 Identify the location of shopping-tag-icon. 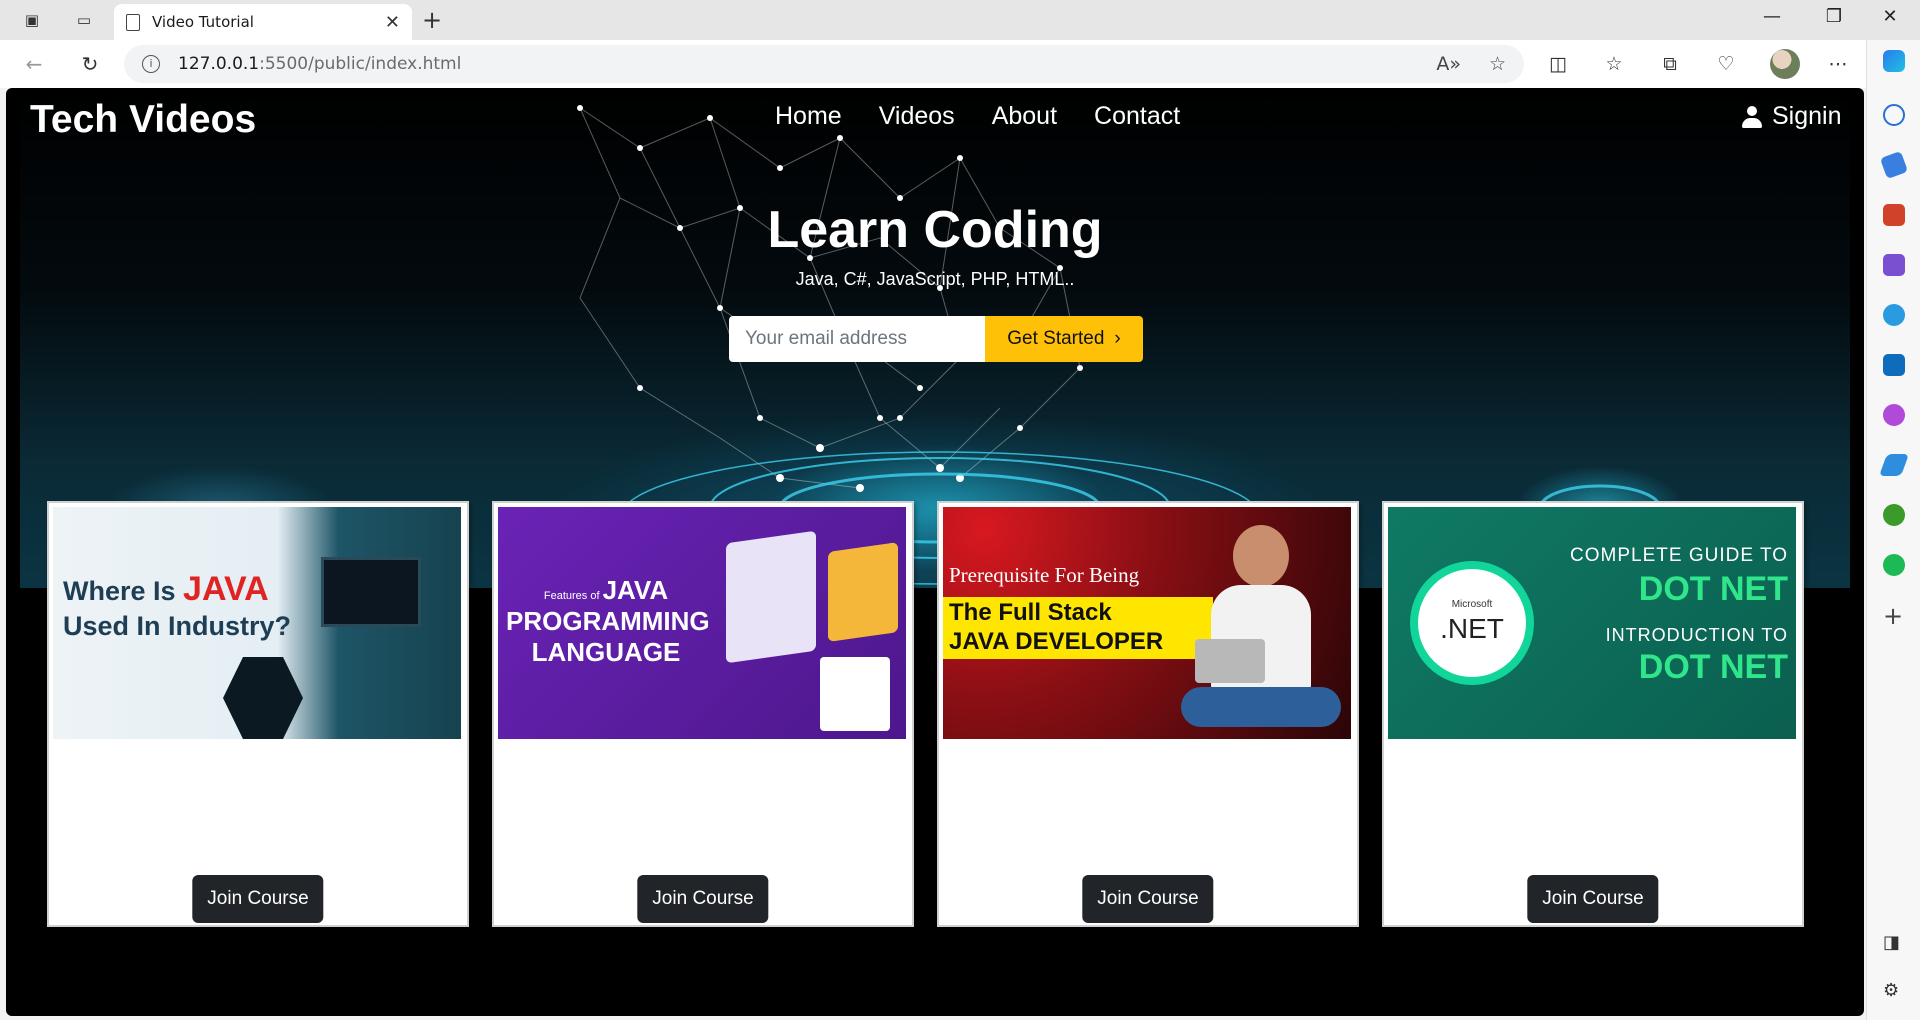
(1894, 165).